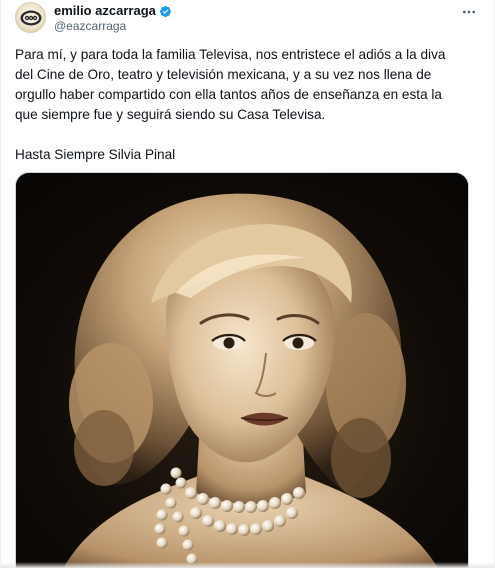 This screenshot has width=495, height=568. Describe the element at coordinates (247, 20) in the screenshot. I see `tweet-header: emilio azcarraga @eazcarraga` at that location.